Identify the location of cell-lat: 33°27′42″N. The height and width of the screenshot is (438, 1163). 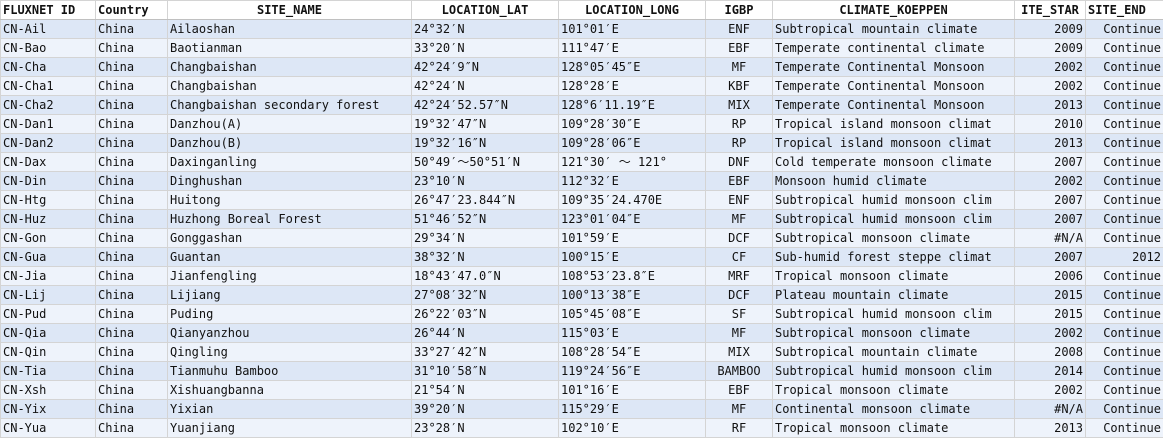
(485, 352).